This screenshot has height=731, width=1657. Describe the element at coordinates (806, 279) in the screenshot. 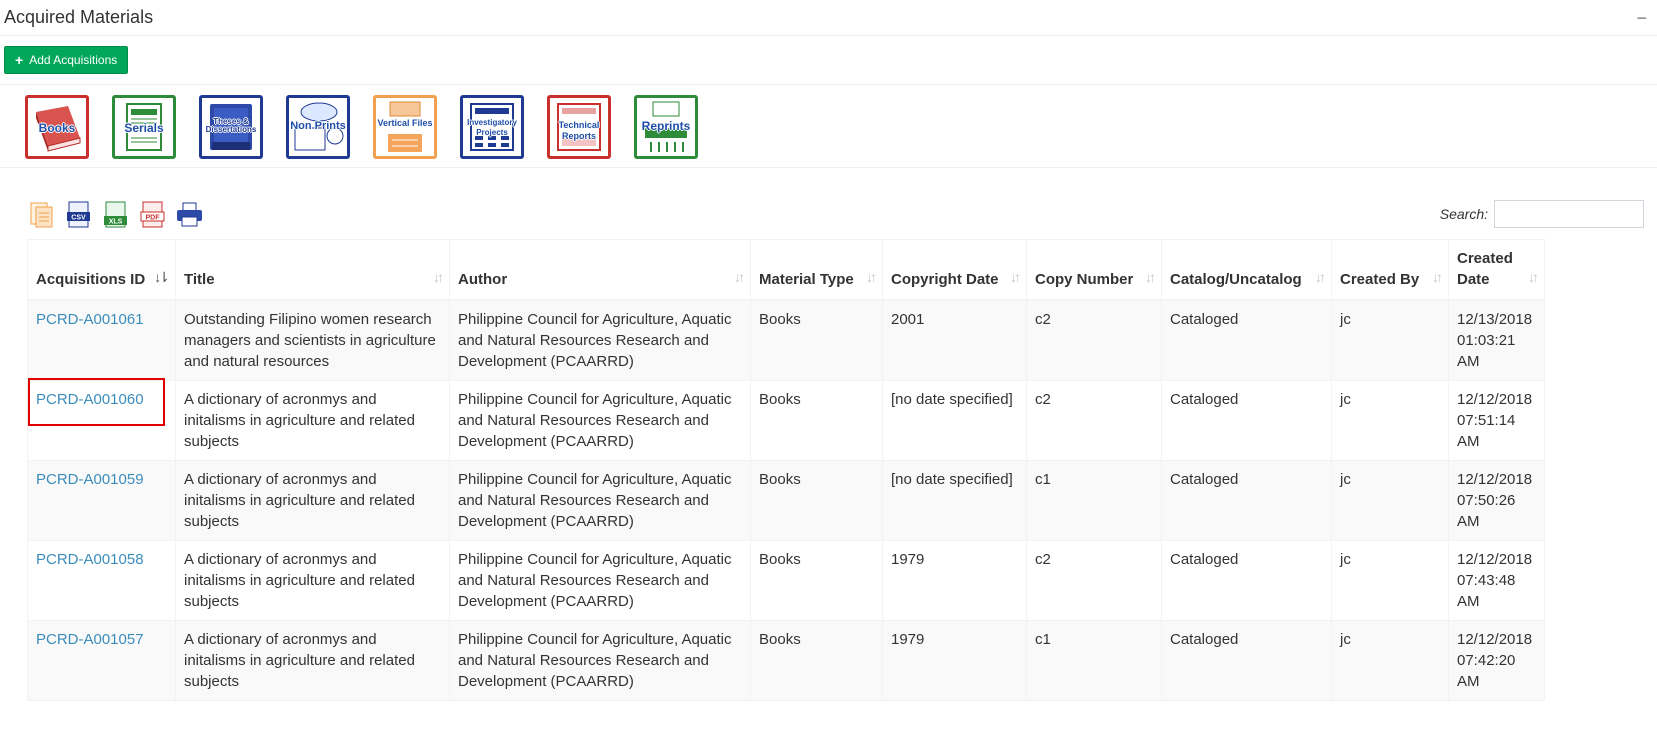

I see `column-label: Material Type` at that location.